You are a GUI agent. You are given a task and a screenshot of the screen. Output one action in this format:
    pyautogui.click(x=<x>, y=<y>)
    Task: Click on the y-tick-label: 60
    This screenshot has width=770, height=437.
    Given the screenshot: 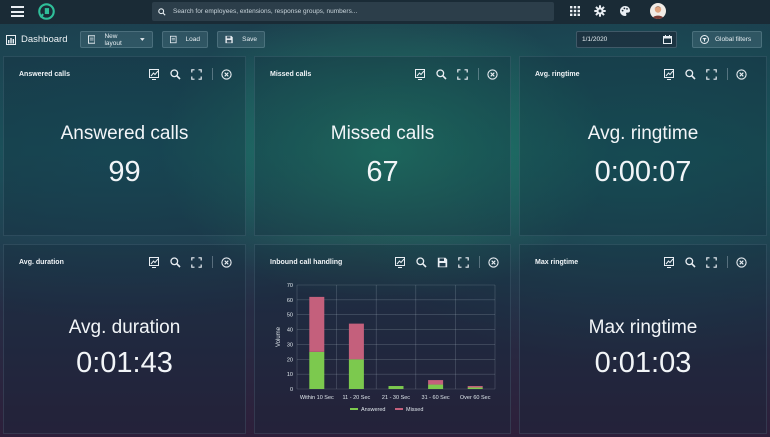 What is the action you would take?
    pyautogui.click(x=290, y=301)
    